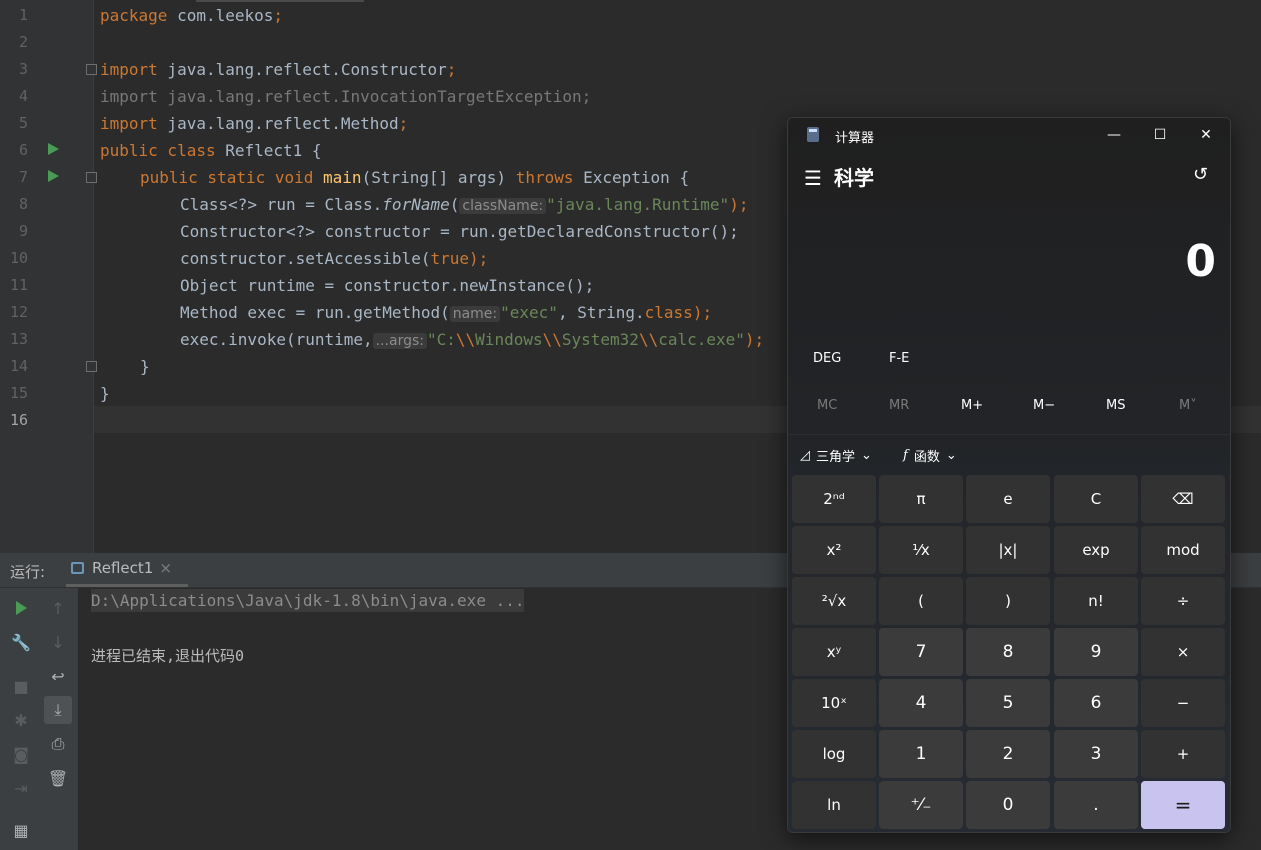 This screenshot has height=850, width=1261. What do you see at coordinates (58, 778) in the screenshot?
I see `trash-icon: 🗑` at bounding box center [58, 778].